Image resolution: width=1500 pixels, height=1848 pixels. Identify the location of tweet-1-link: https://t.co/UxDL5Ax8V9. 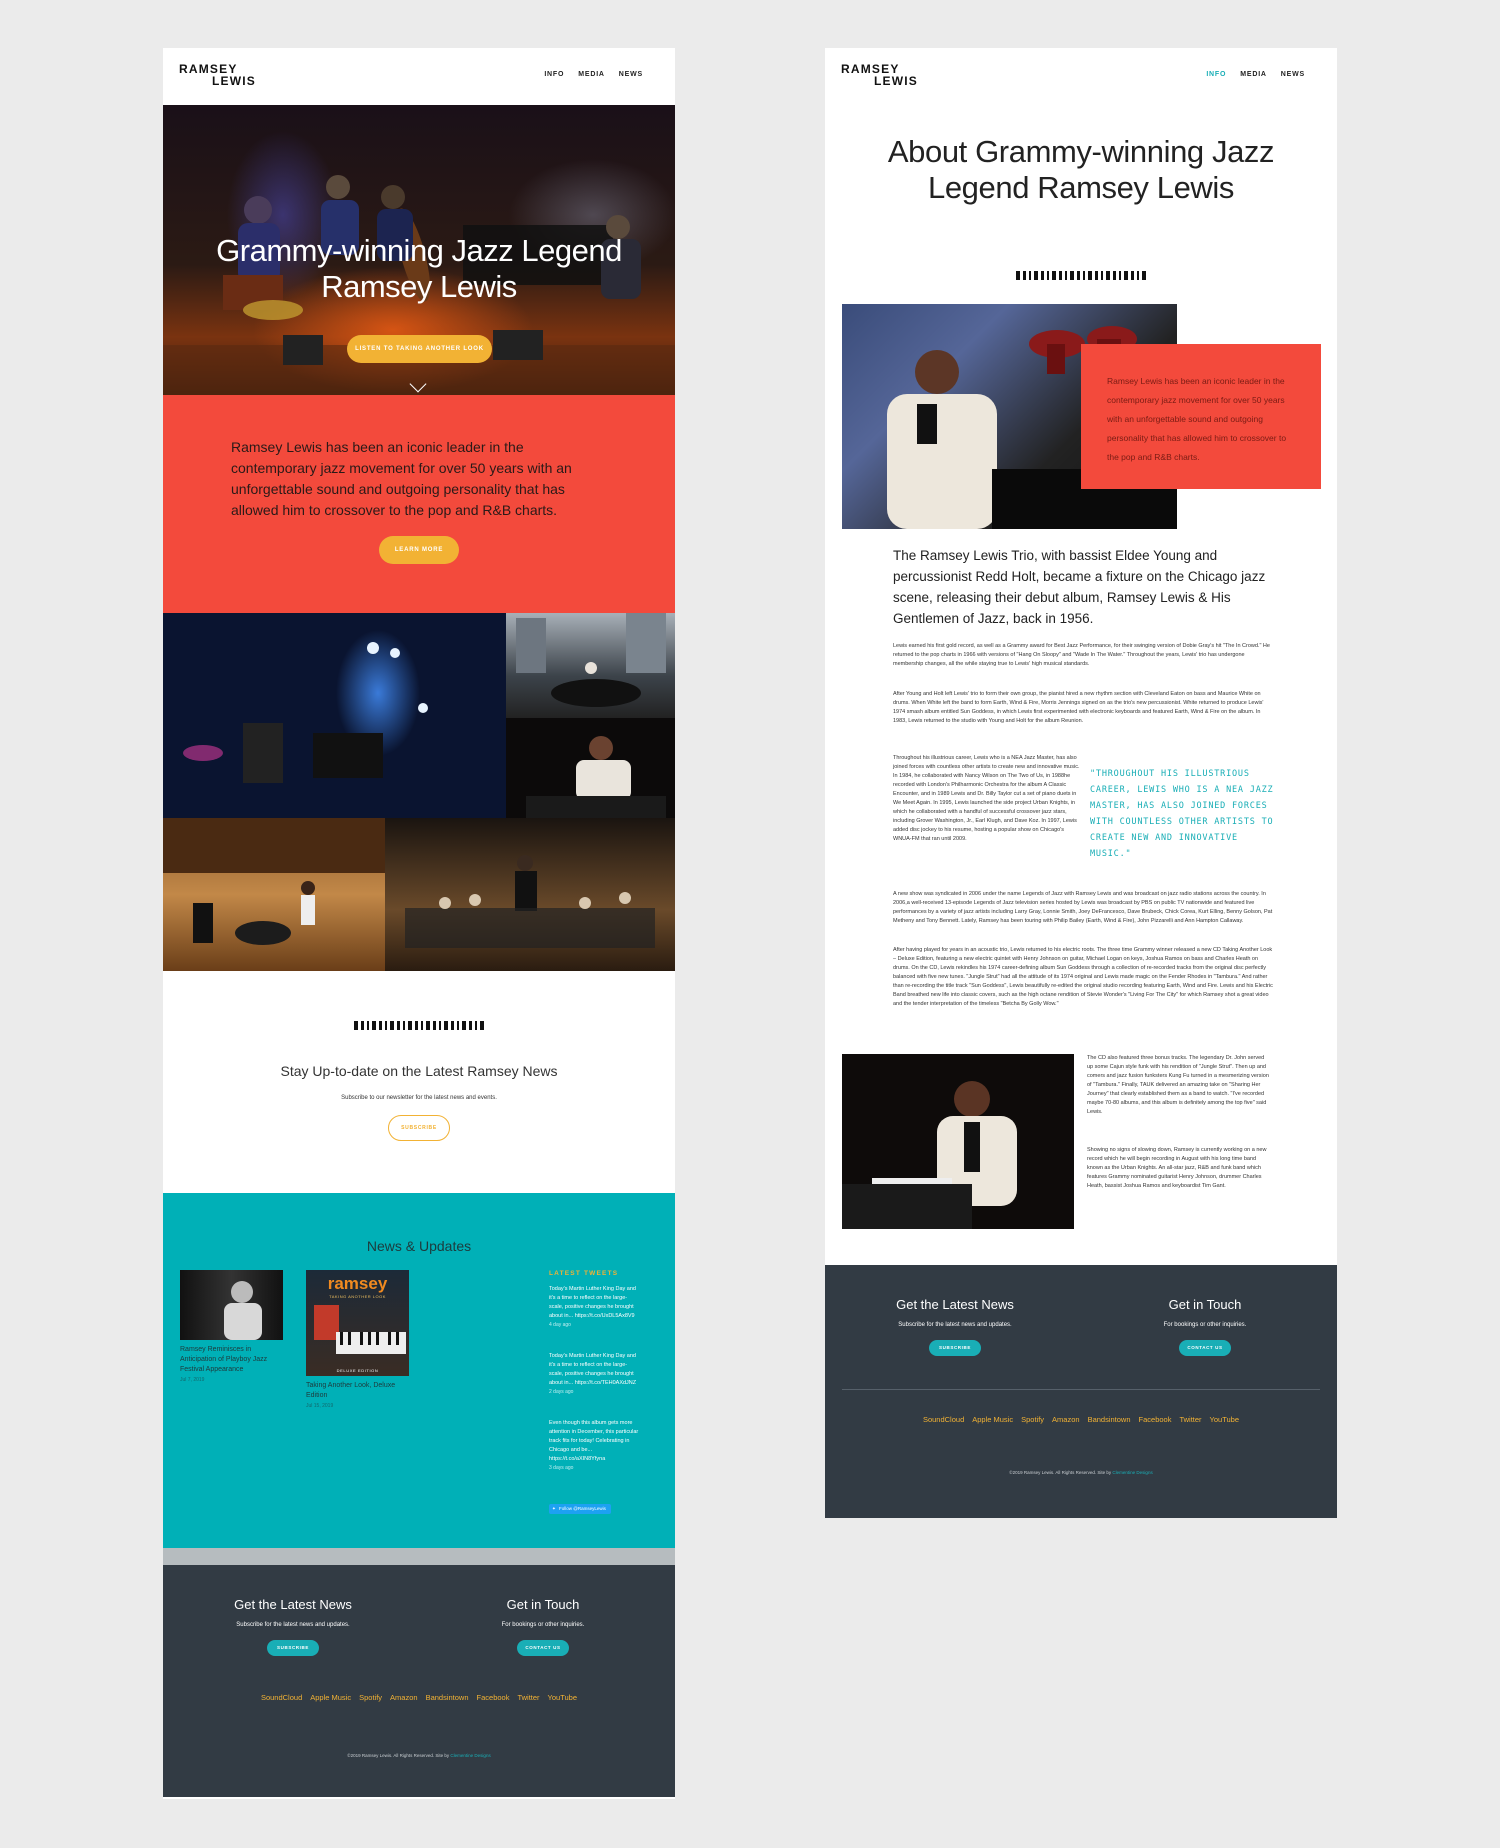
(605, 1316).